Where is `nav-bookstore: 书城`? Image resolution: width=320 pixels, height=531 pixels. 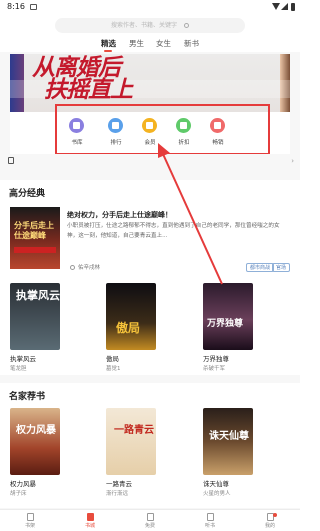
nav-bookstore: 书城 is located at coordinates (90, 521).